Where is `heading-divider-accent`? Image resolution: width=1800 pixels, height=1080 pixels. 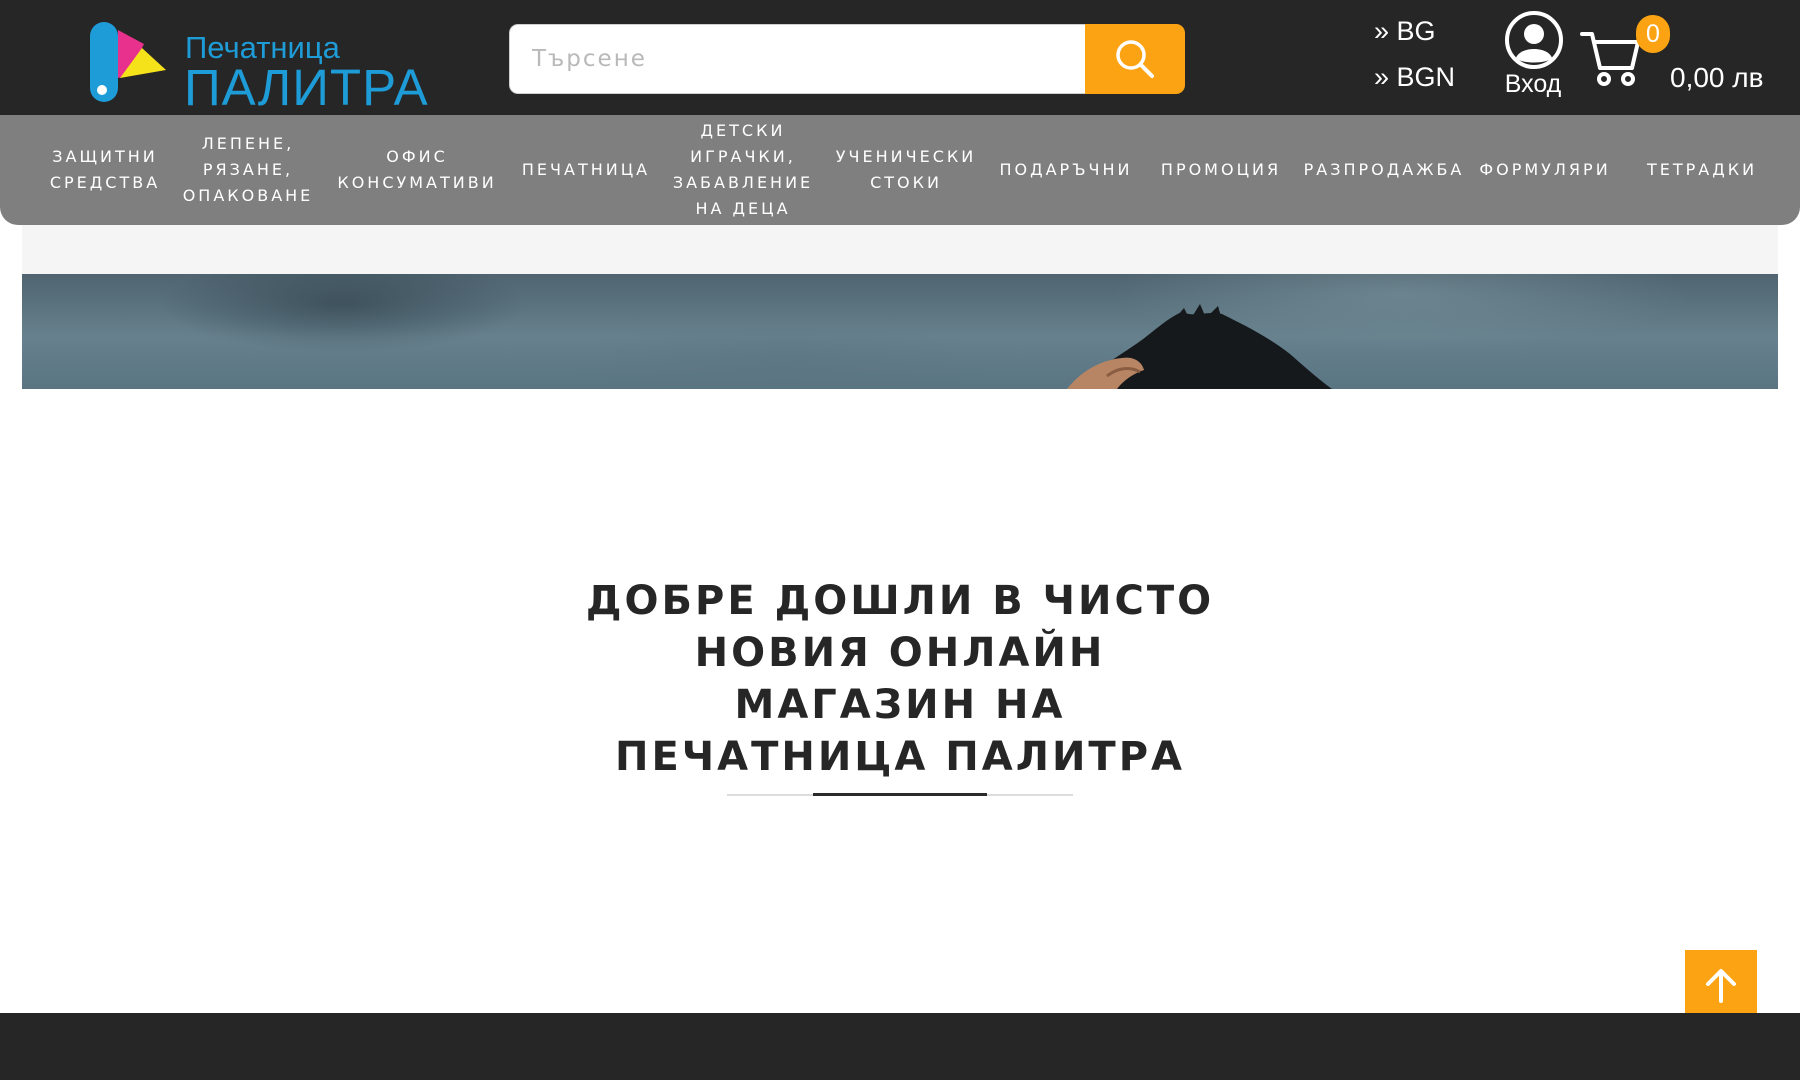 heading-divider-accent is located at coordinates (900, 794).